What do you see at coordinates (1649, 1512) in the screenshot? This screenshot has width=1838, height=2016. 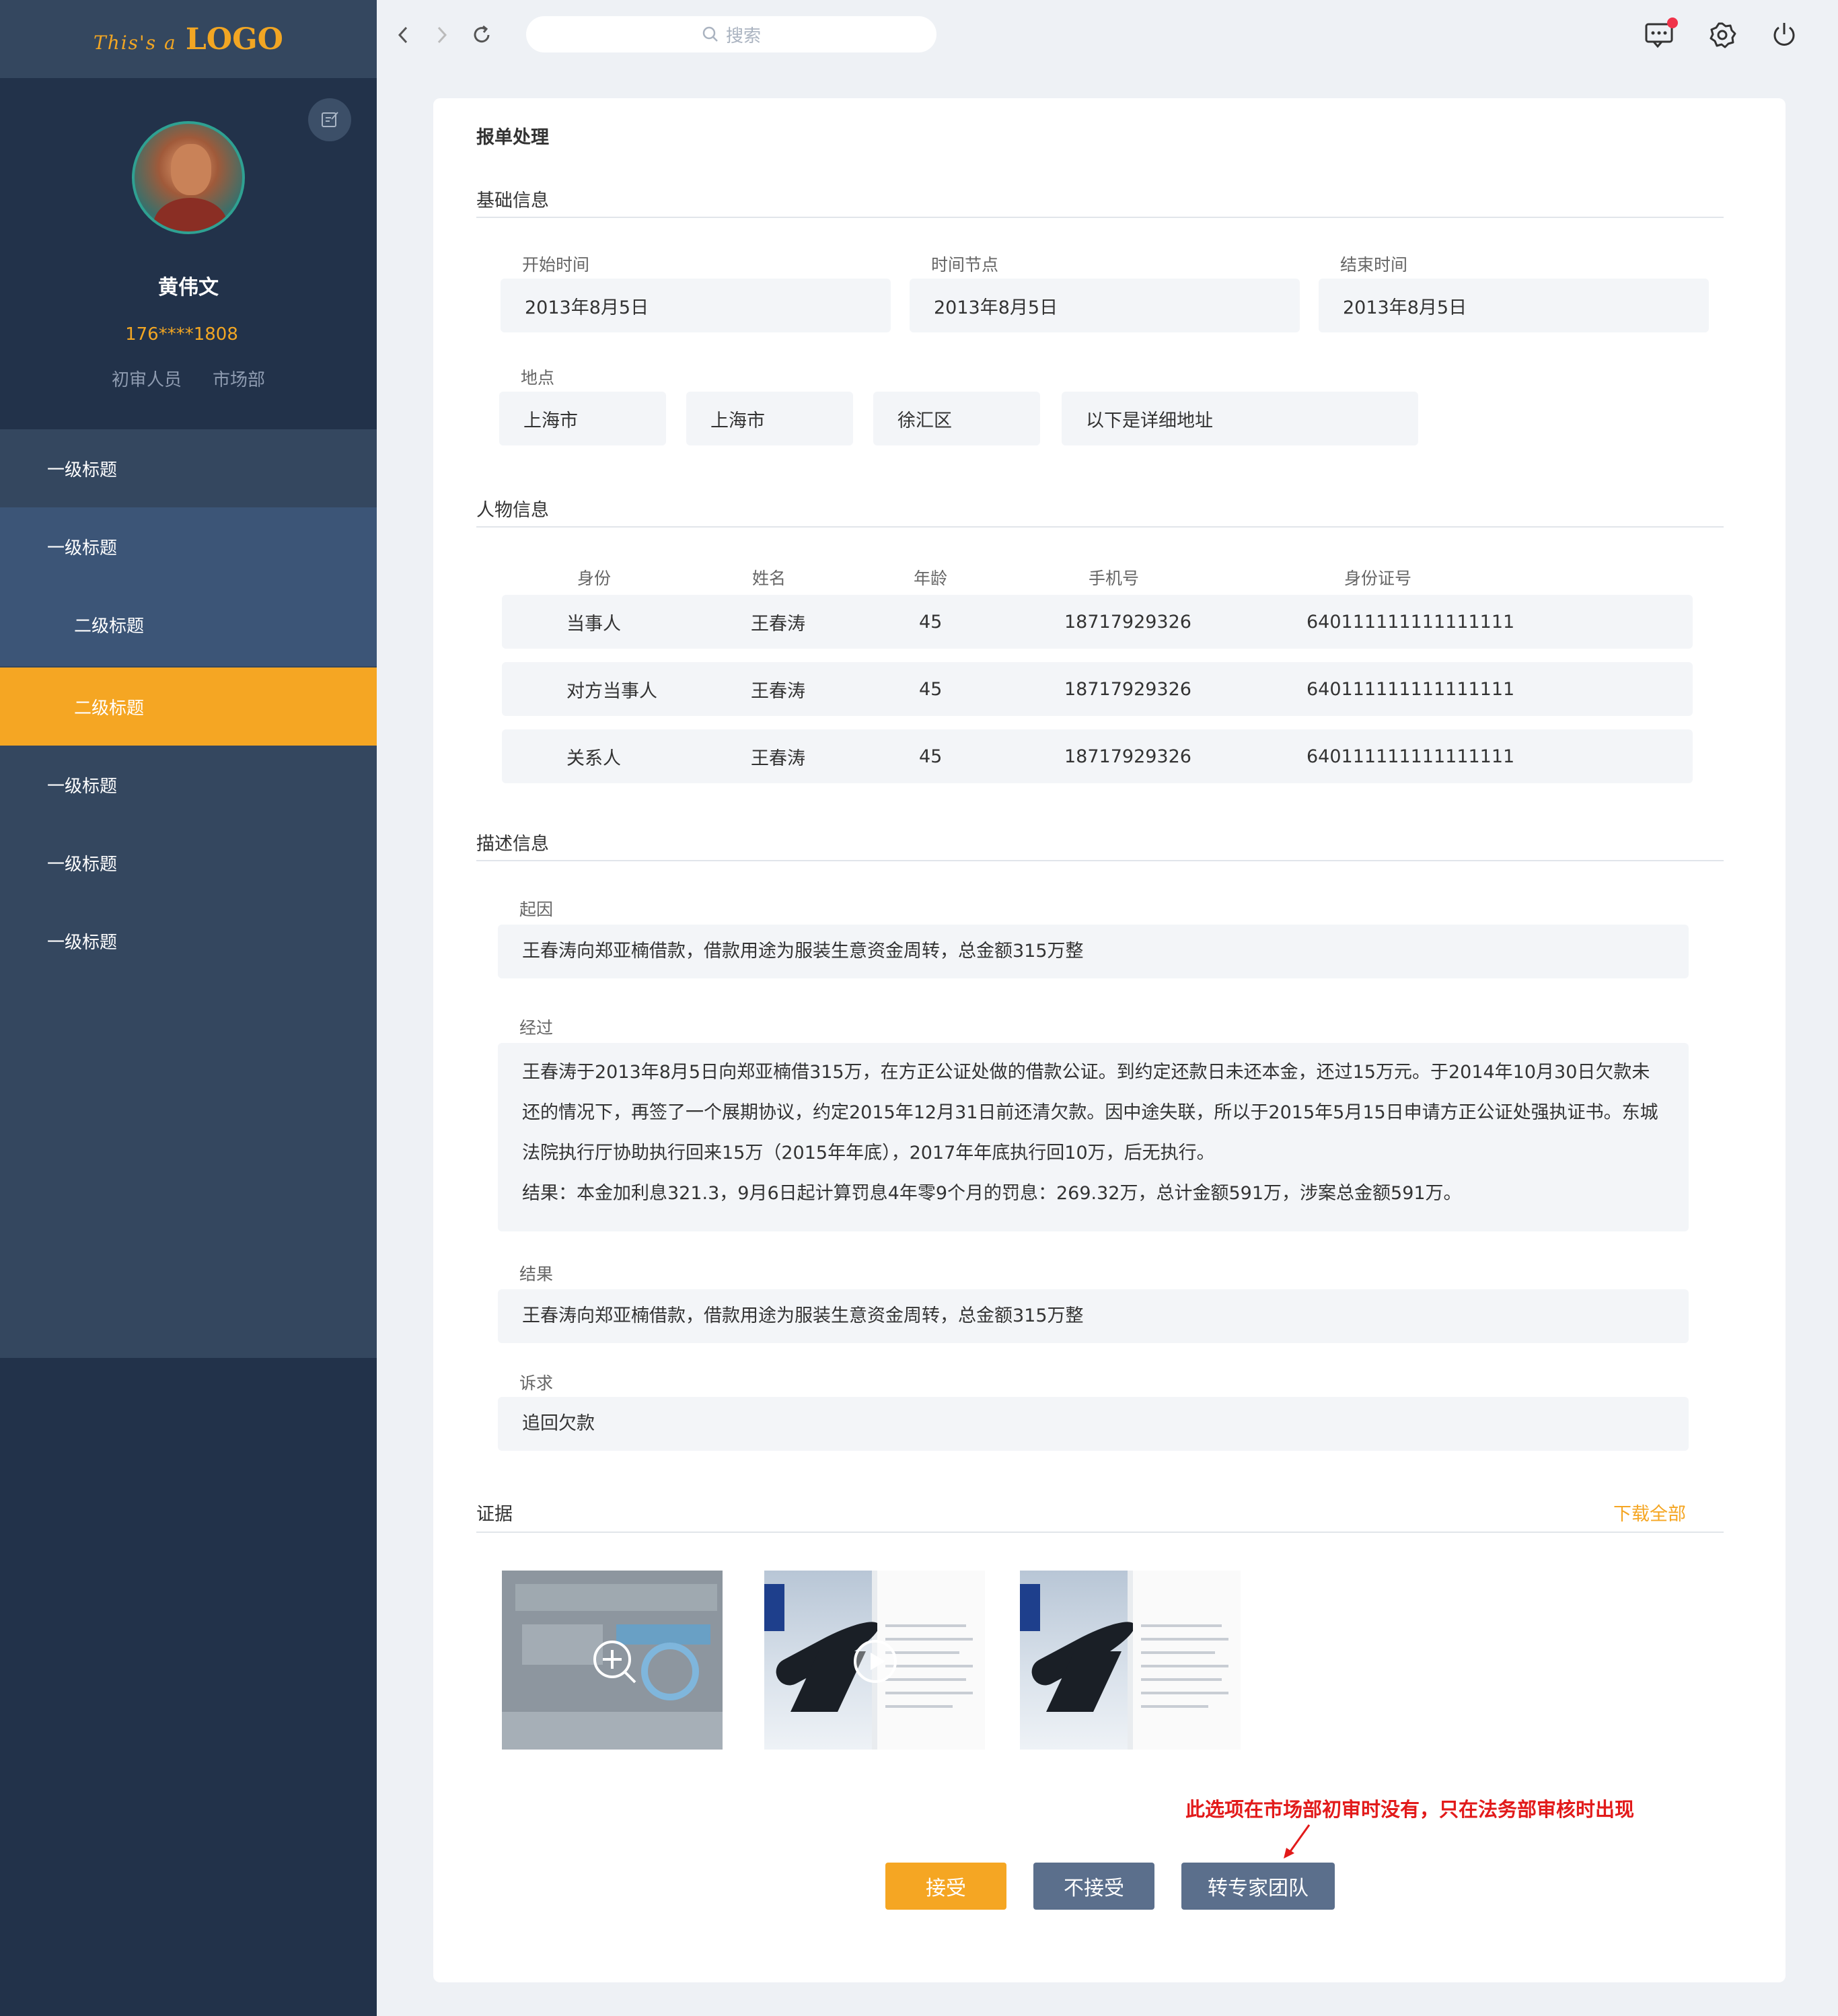 I see `download-all-link: 下载全部` at bounding box center [1649, 1512].